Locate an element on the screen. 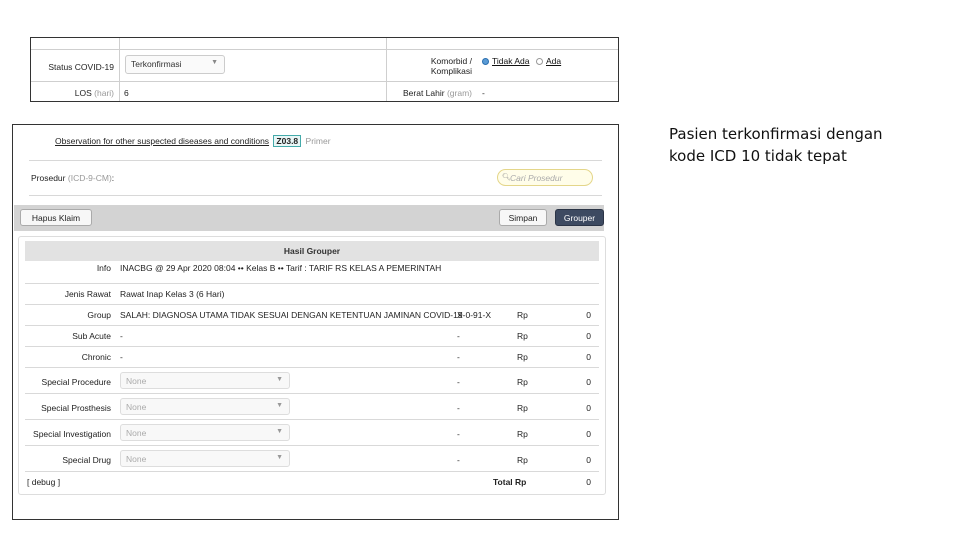  result-title: Hasil Grouper is located at coordinates (312, 251).